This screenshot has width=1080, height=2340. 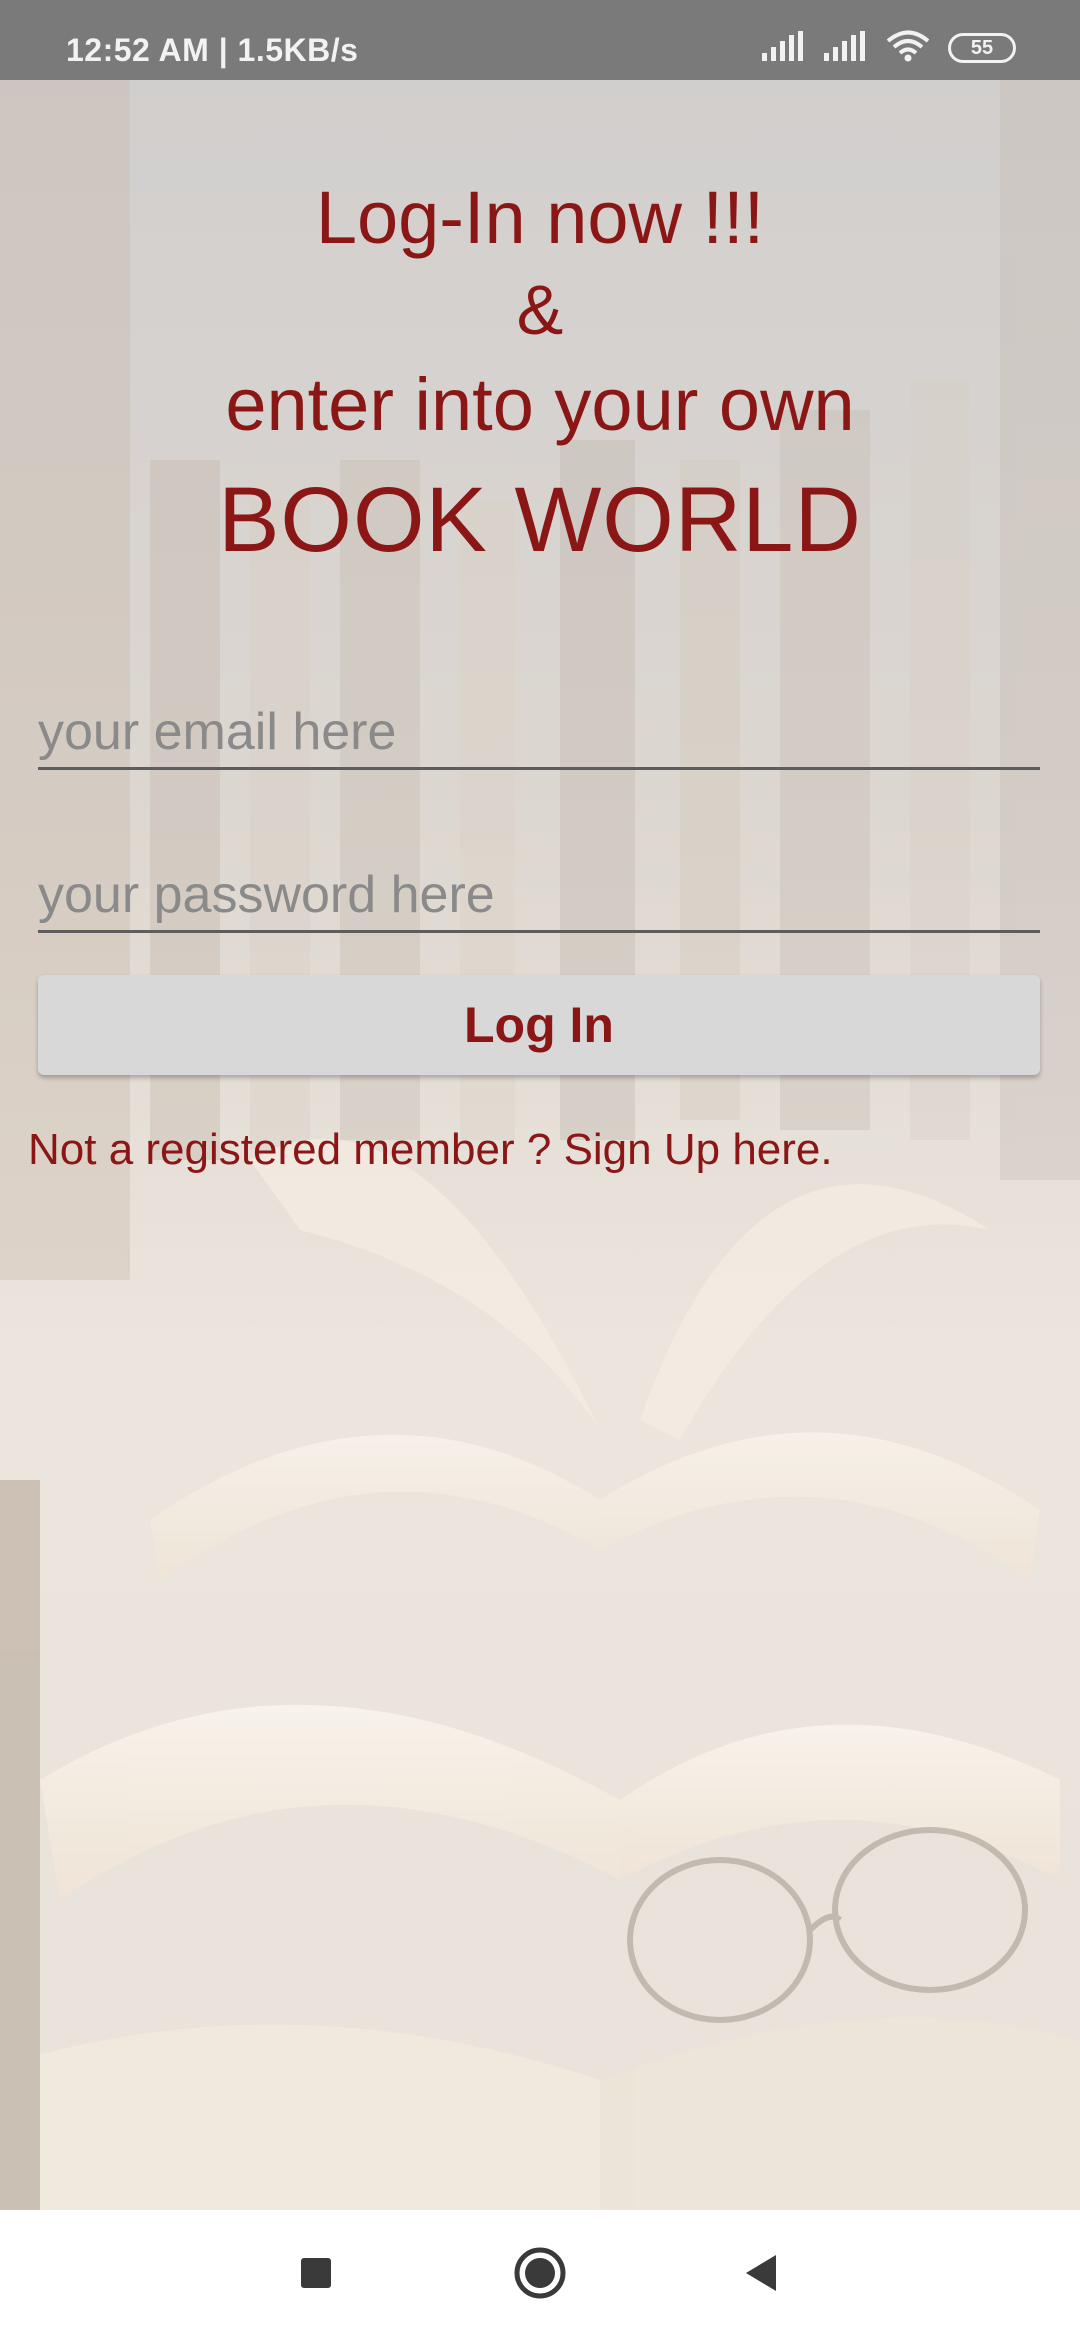 I want to click on app-title: BOOK WORLD, so click(x=540, y=520).